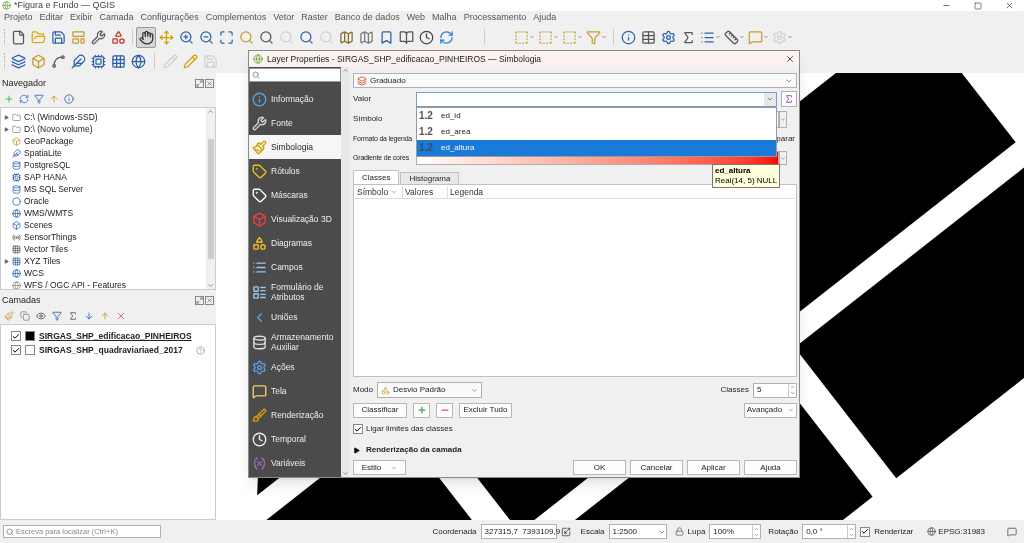 The width and height of the screenshot is (1024, 543). I want to click on menu-item: Complementos, so click(236, 18).